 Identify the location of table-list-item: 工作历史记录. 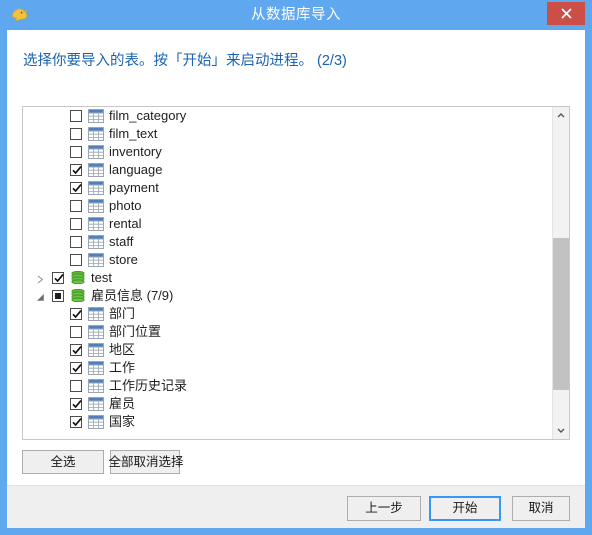
(288, 386).